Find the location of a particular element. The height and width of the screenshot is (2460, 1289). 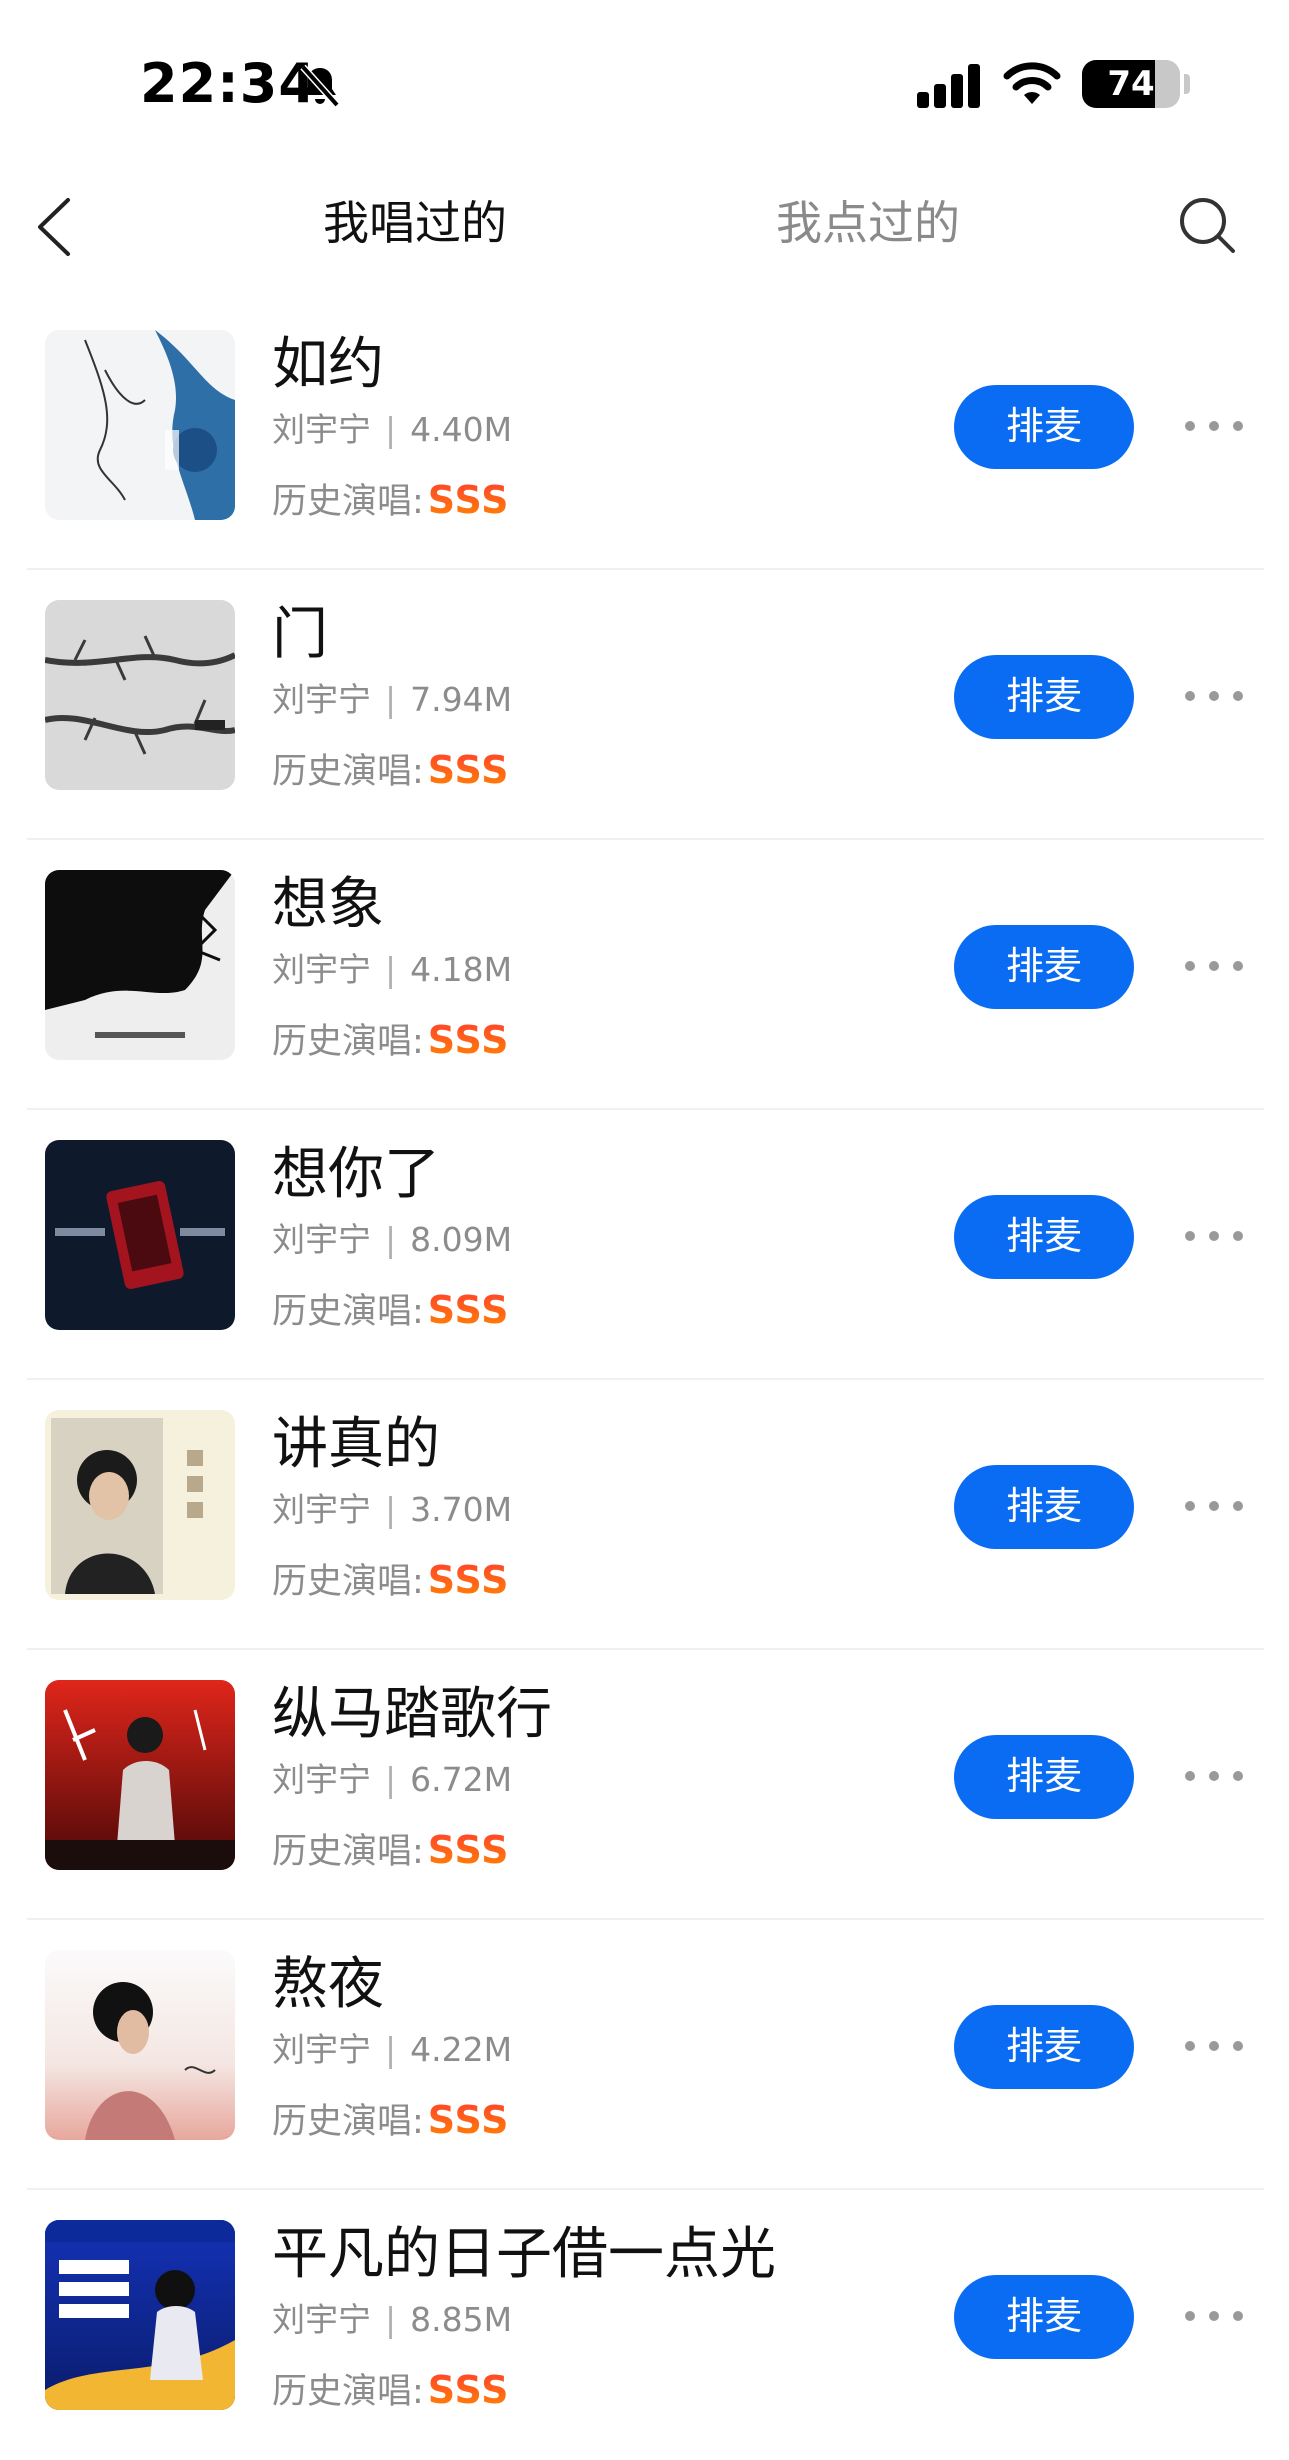

song-title: 纵马踏歌行 is located at coordinates (412, 1714).